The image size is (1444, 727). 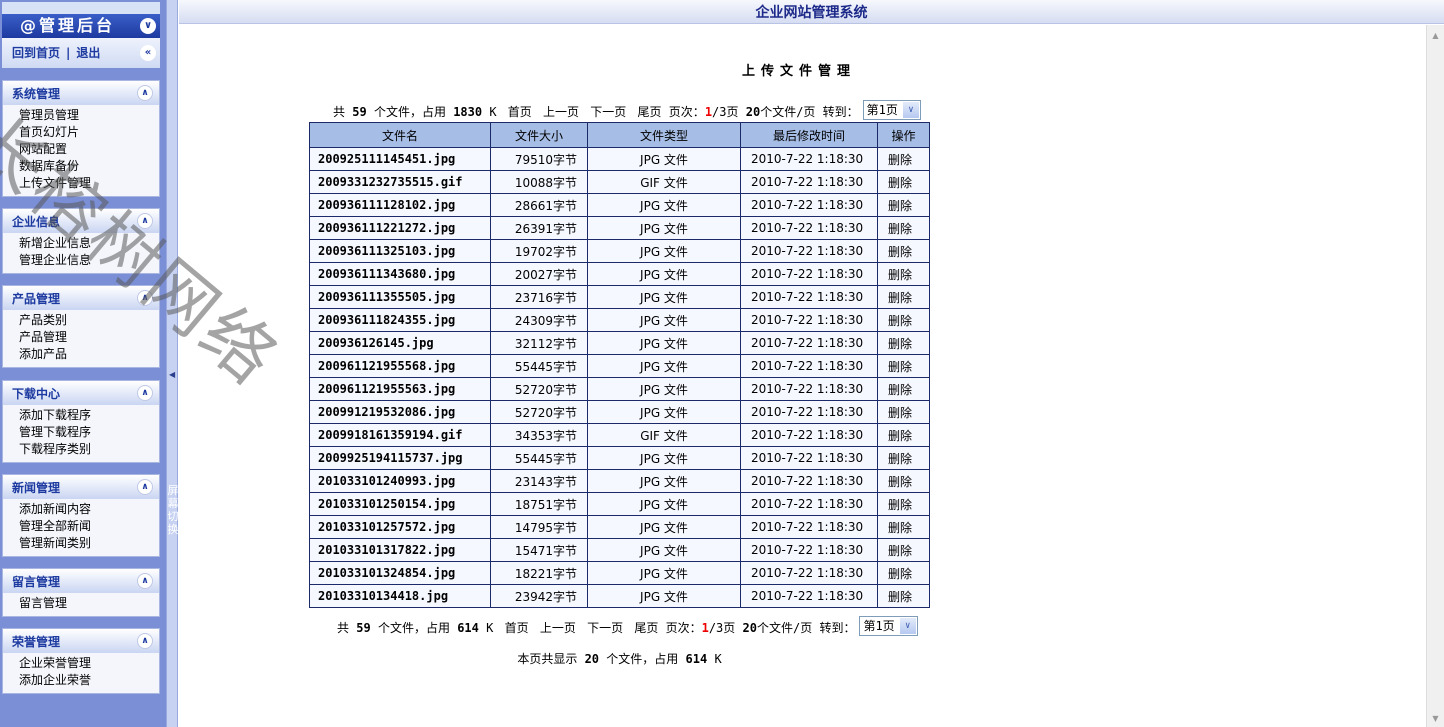 I want to click on hide-sidebar-icon: «, so click(x=148, y=53).